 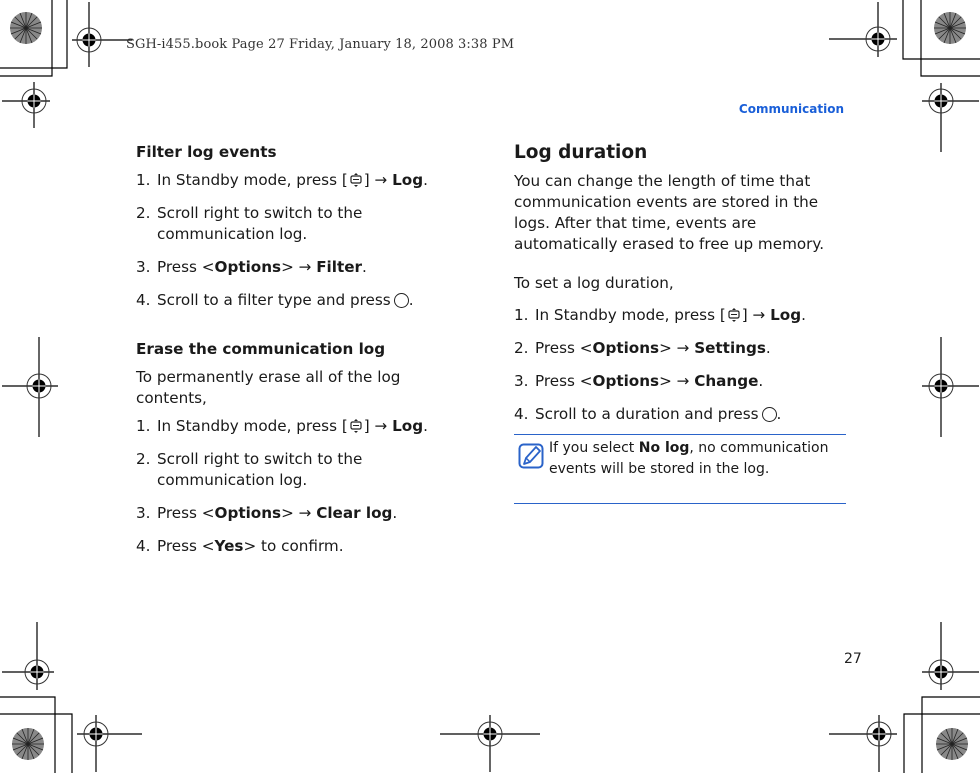 What do you see at coordinates (267, 513) in the screenshot?
I see `erase-step-3: 3. Press <Options> → Clear log.` at bounding box center [267, 513].